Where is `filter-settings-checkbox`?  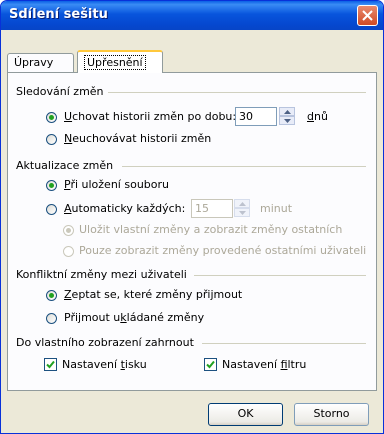
filter-settings-checkbox is located at coordinates (210, 364).